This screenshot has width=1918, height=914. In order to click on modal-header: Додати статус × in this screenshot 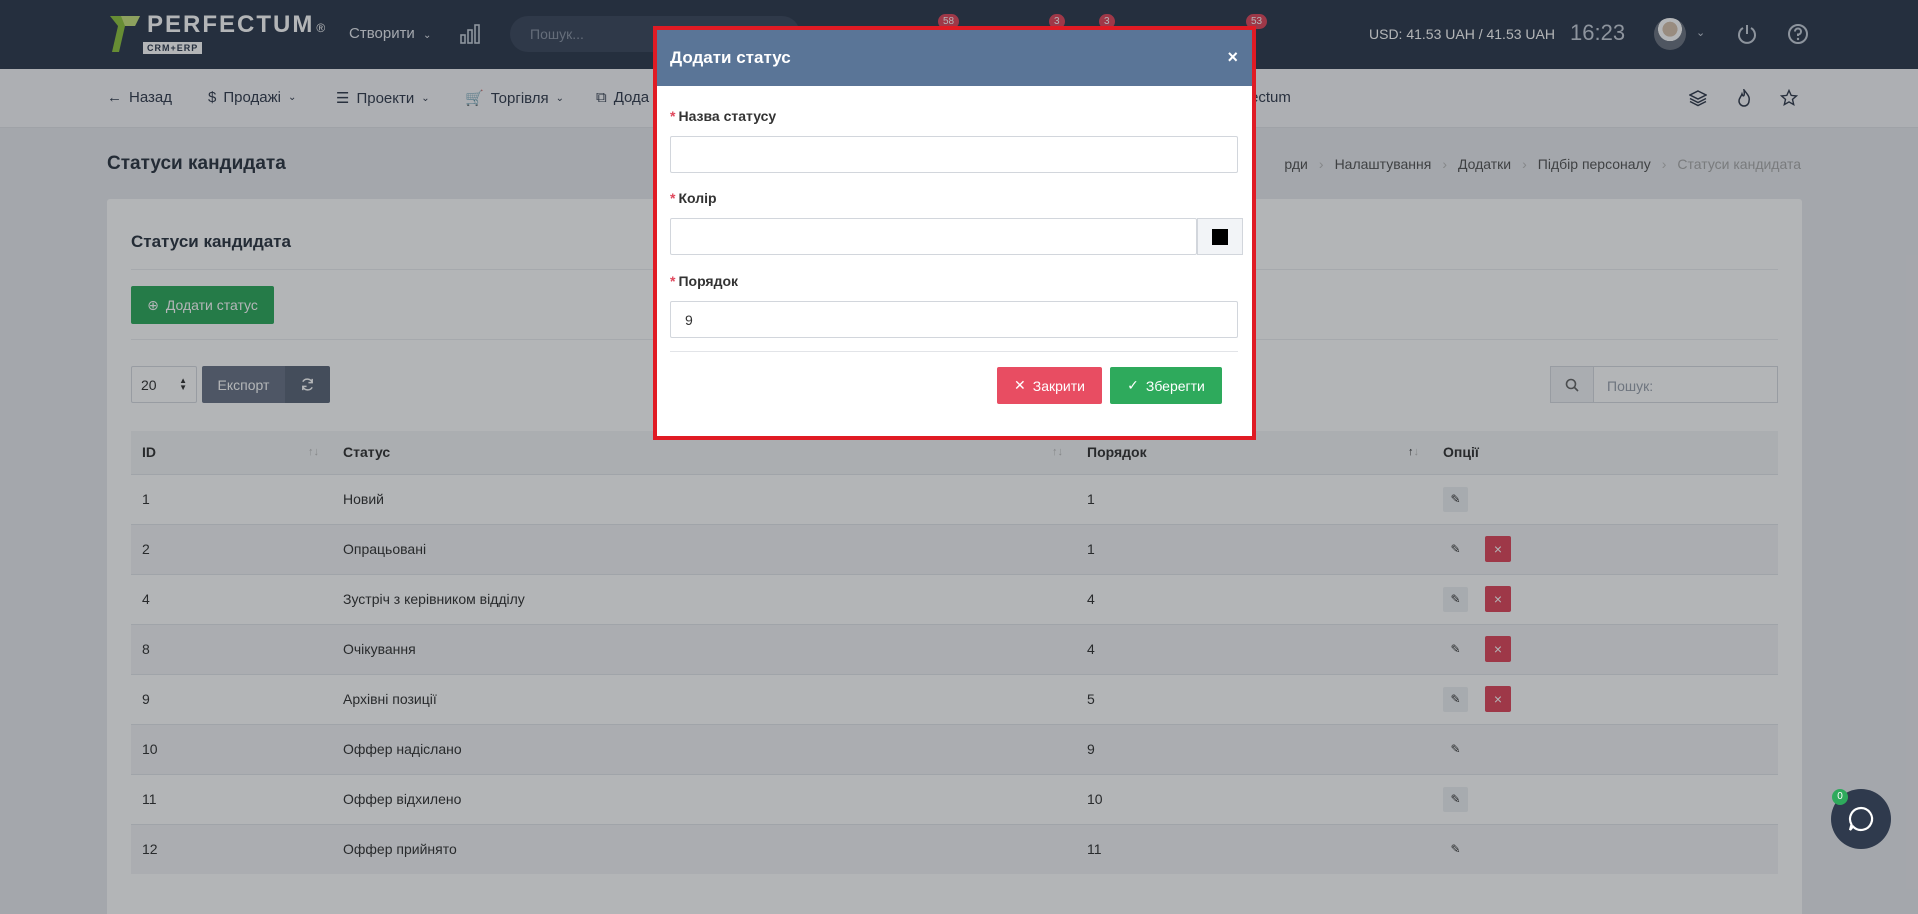, I will do `click(954, 58)`.